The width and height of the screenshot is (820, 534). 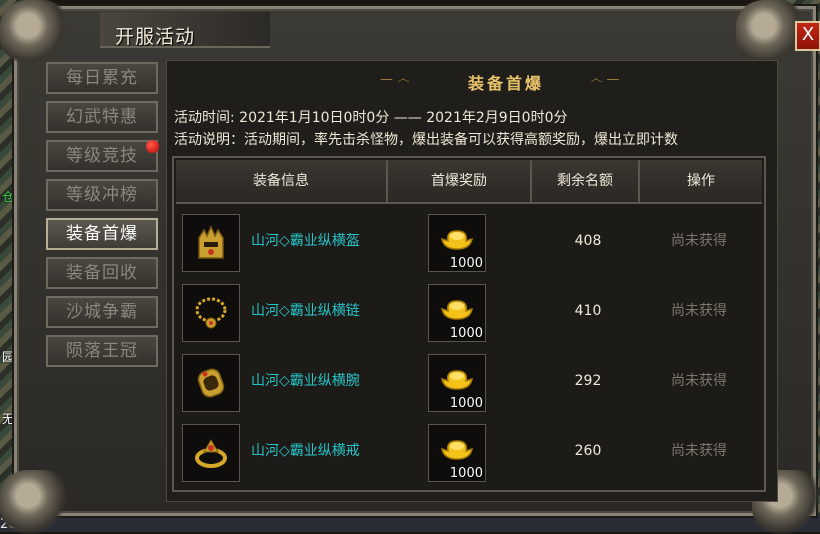 What do you see at coordinates (807, 36) in the screenshot?
I see `close-button: X` at bounding box center [807, 36].